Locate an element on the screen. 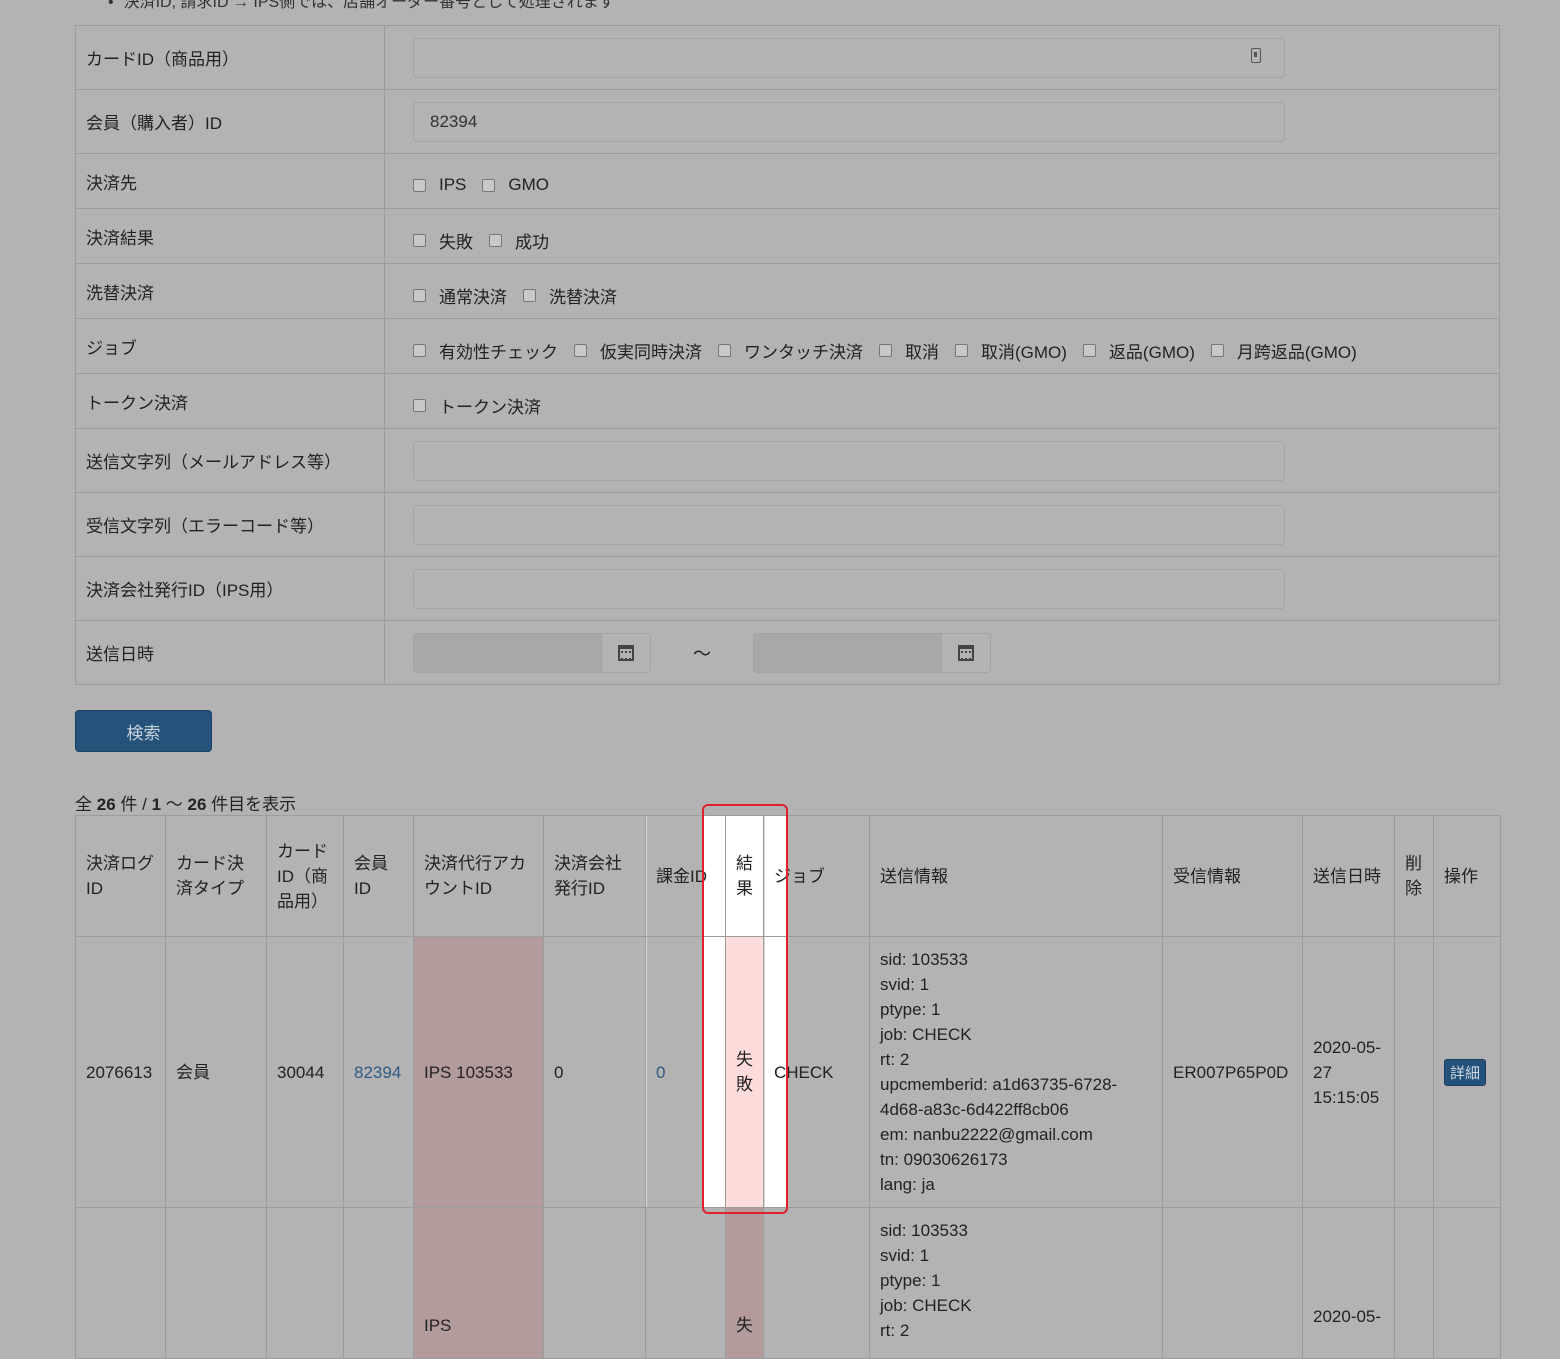  action-cell: 詳細 is located at coordinates (1467, 1072).